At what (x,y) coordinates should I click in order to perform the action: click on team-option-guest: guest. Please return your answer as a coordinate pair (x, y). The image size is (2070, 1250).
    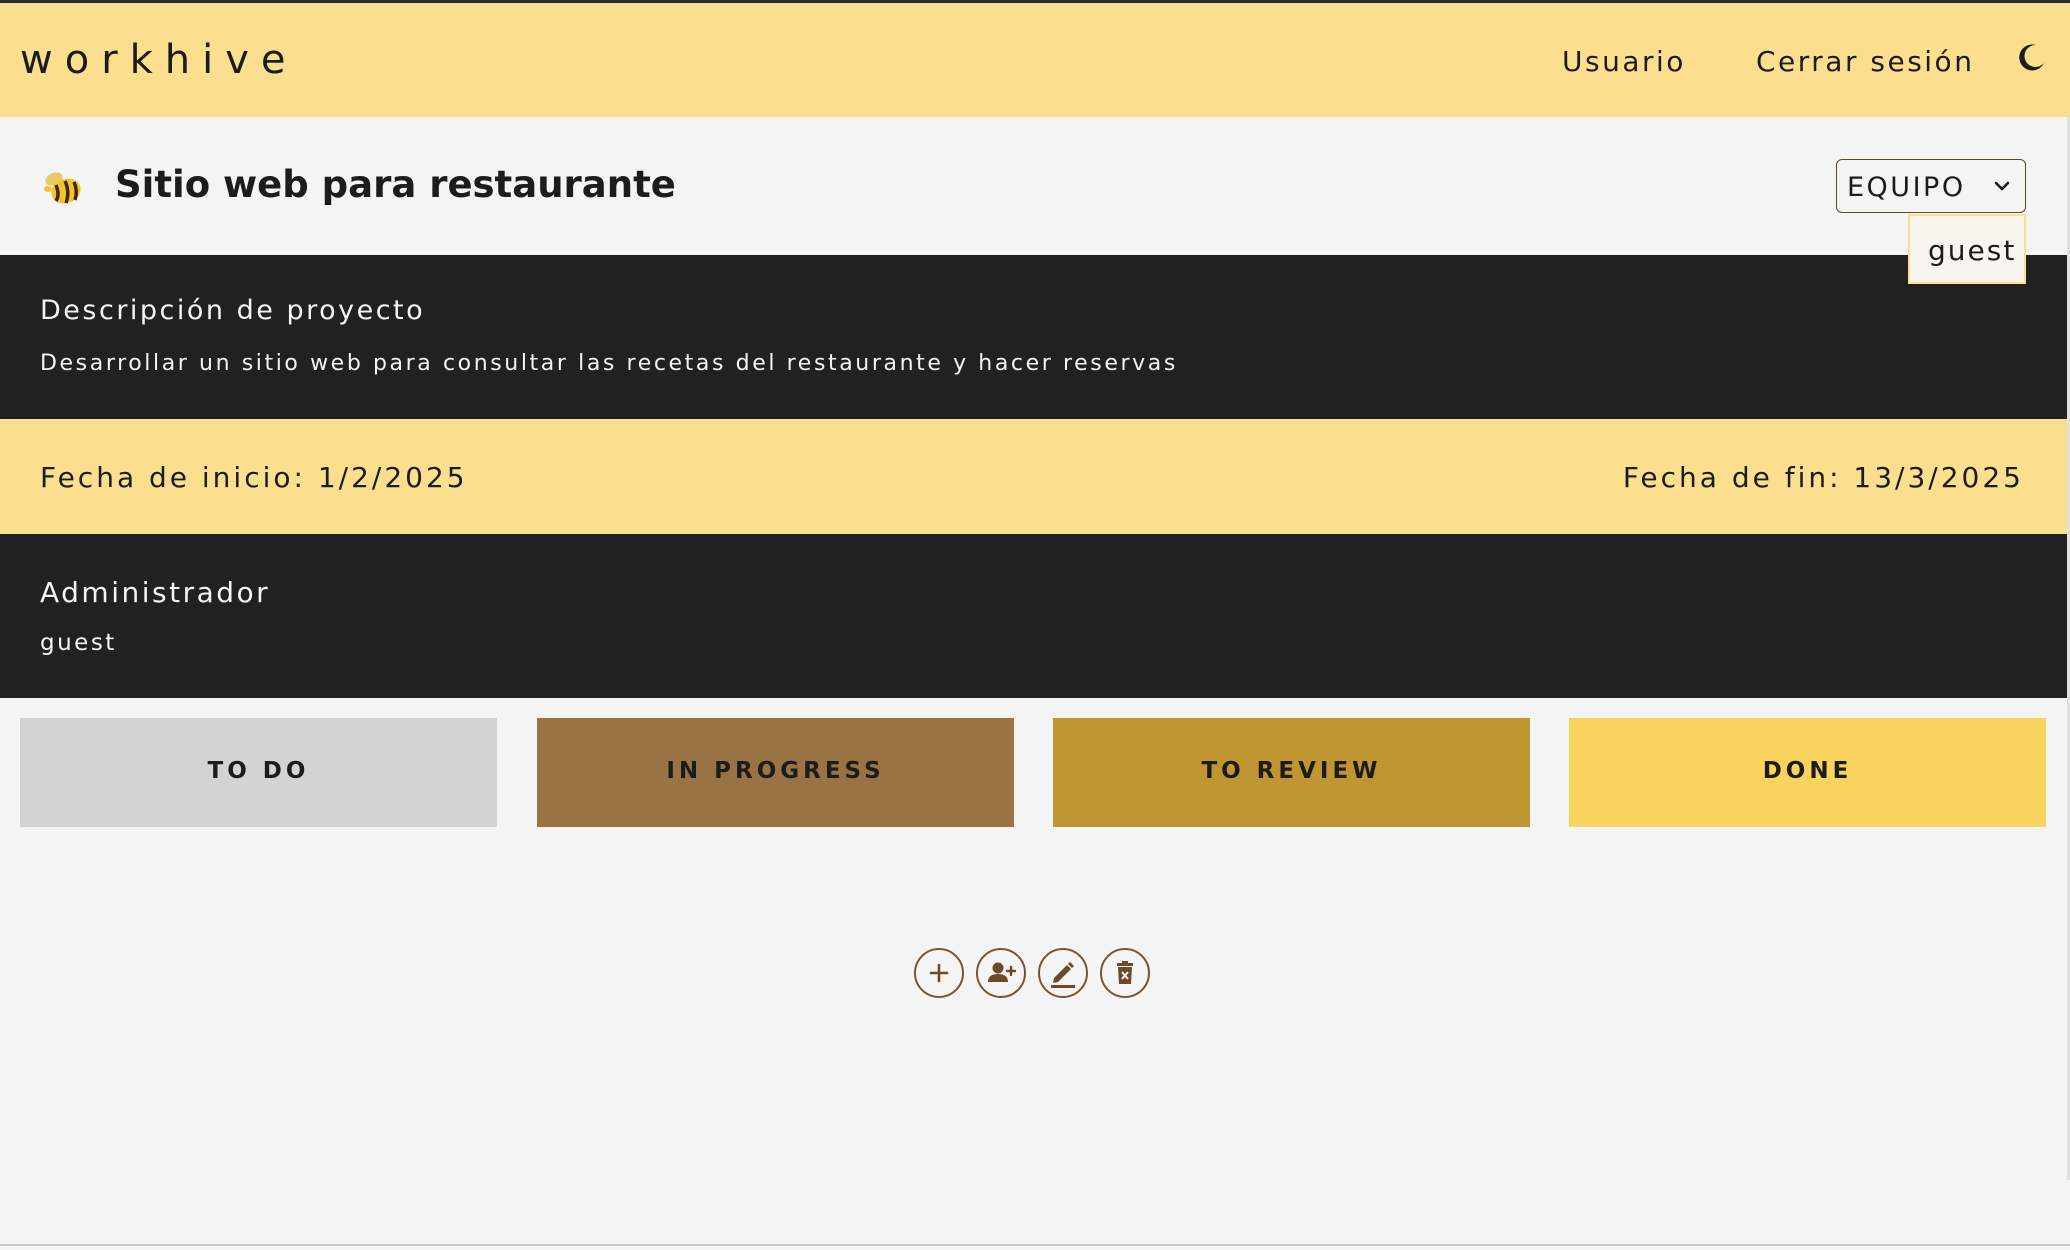
    Looking at the image, I should click on (1967, 249).